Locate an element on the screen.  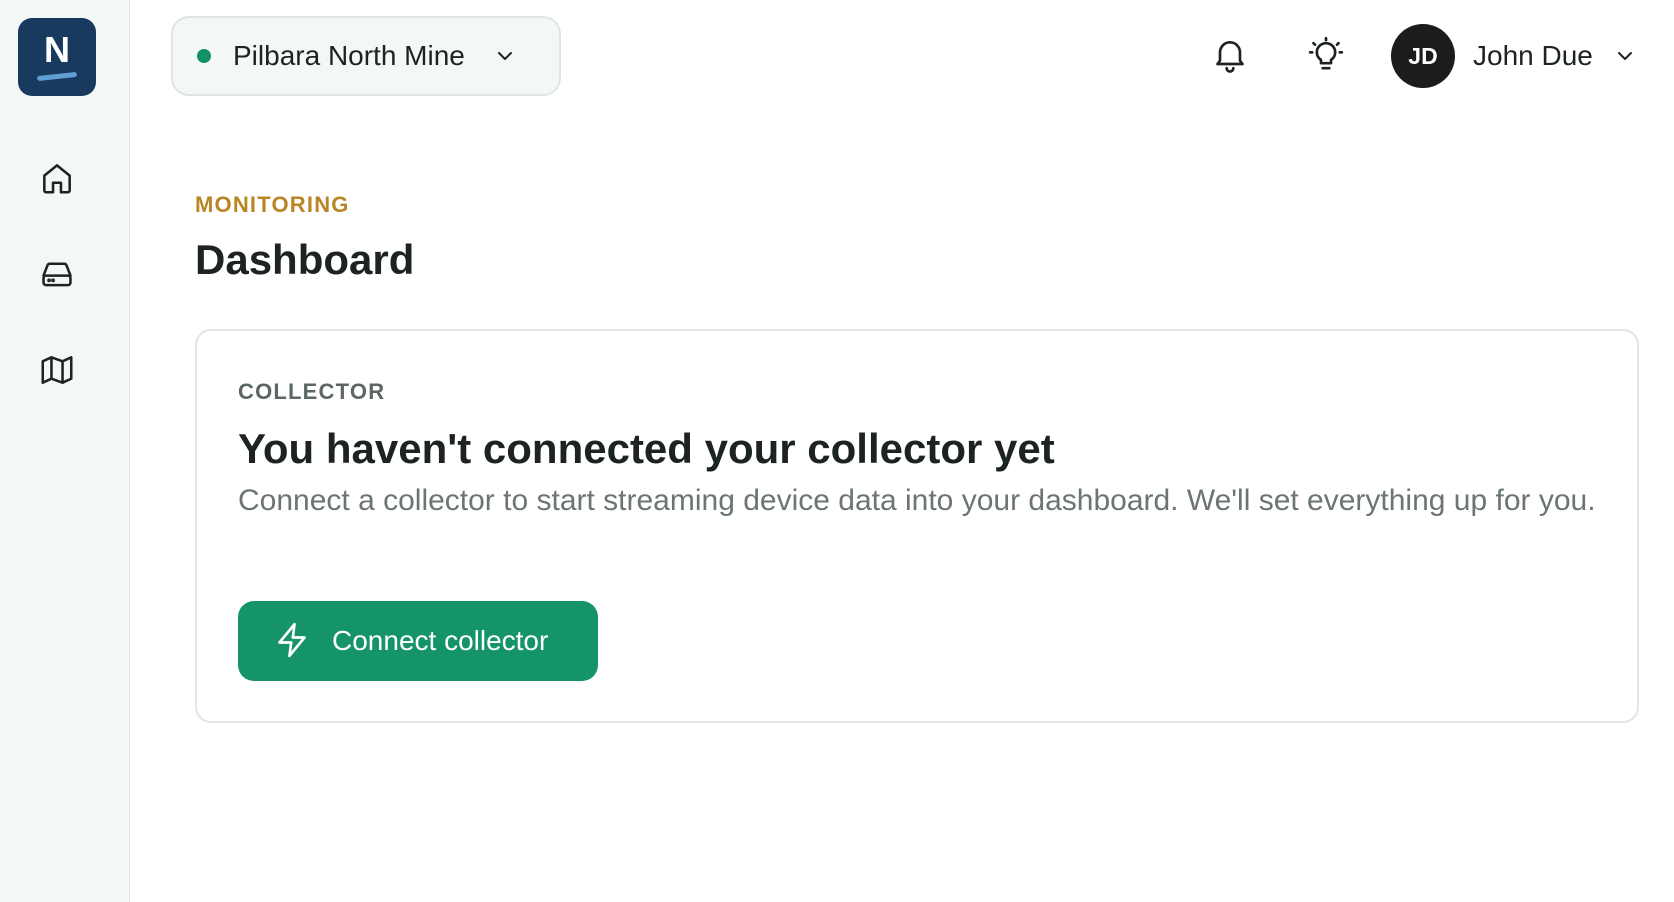
sidebar-item-map is located at coordinates (57, 372).